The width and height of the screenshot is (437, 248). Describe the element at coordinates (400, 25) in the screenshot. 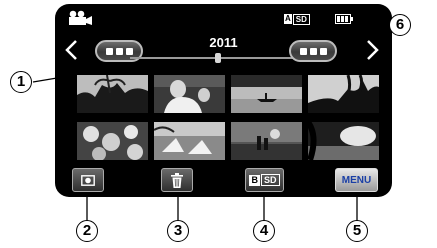

I see `callout-6: 6` at that location.